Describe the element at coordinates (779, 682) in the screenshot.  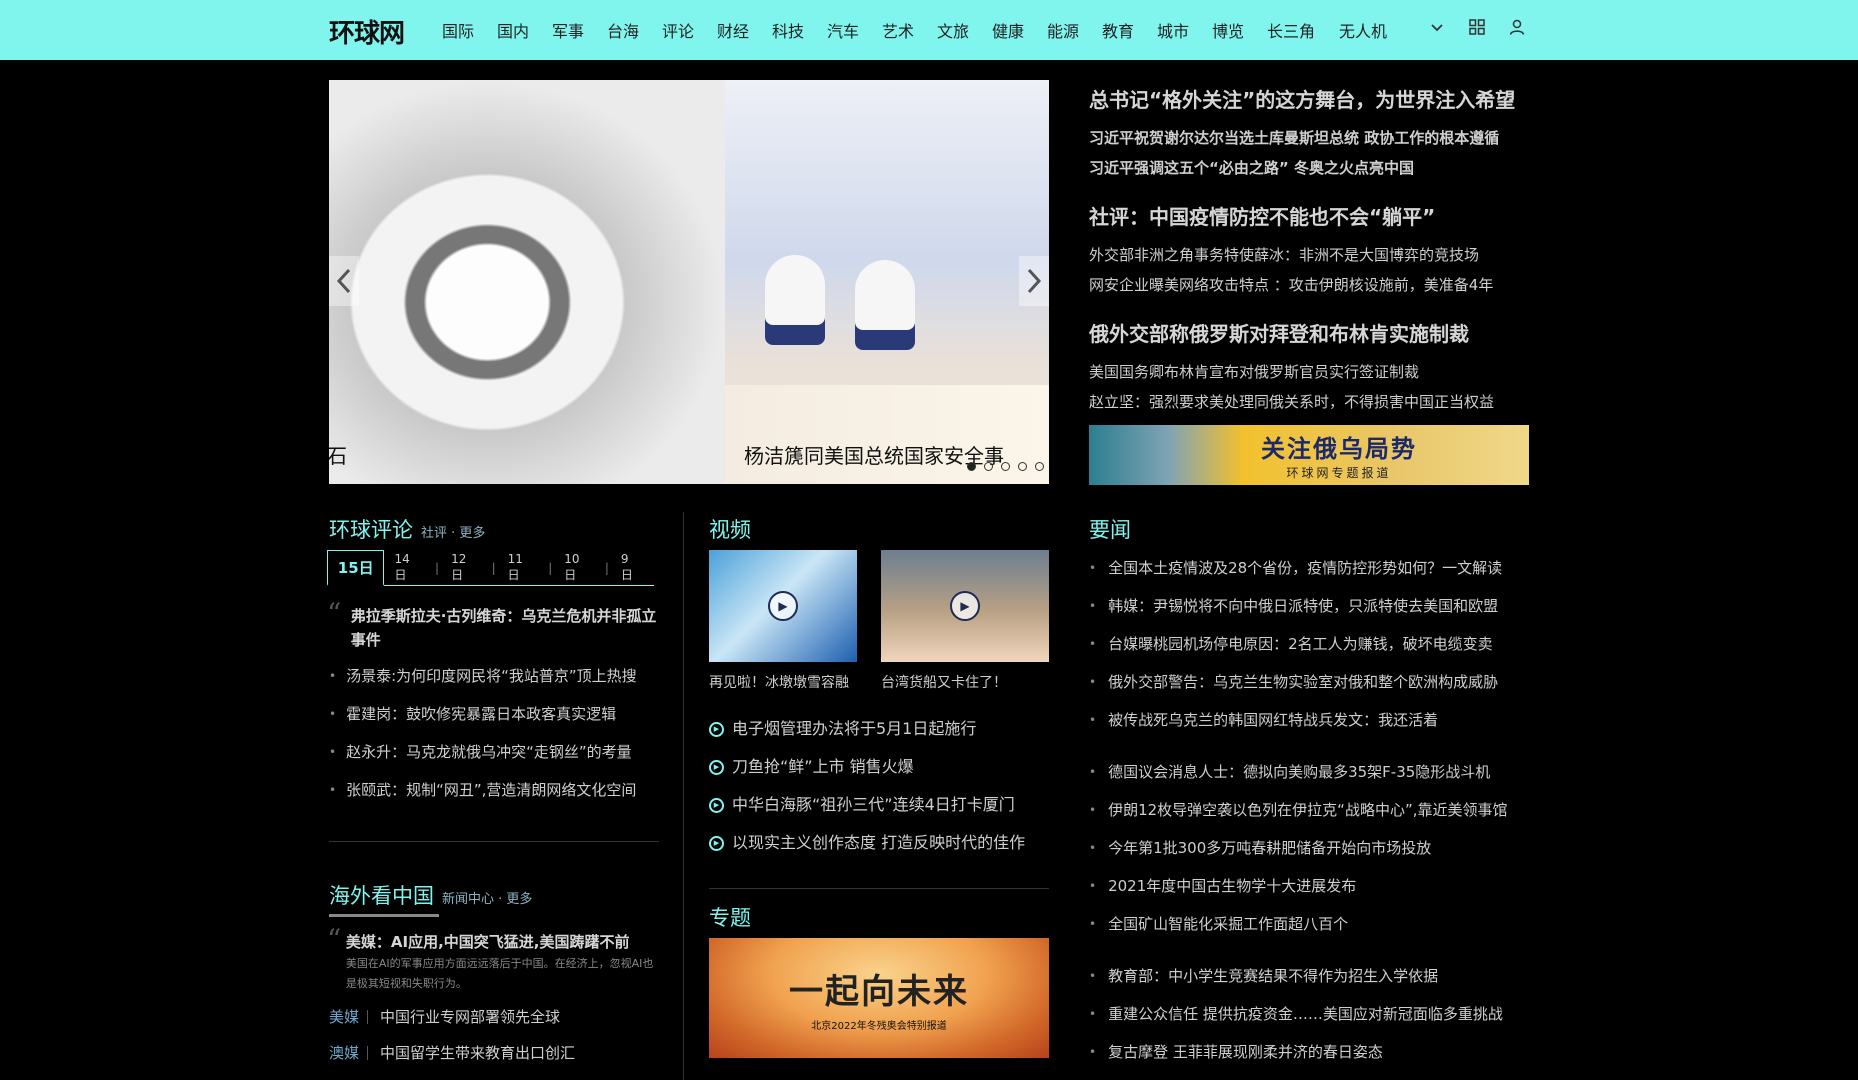
I see `video-caption: 再见啦！冰墩墩雪容融` at that location.